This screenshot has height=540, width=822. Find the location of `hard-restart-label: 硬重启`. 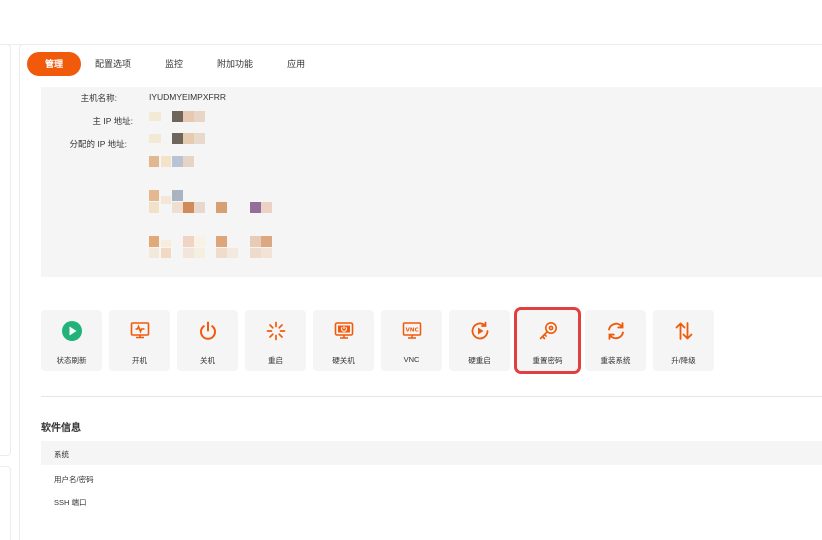

hard-restart-label: 硬重启 is located at coordinates (479, 360).